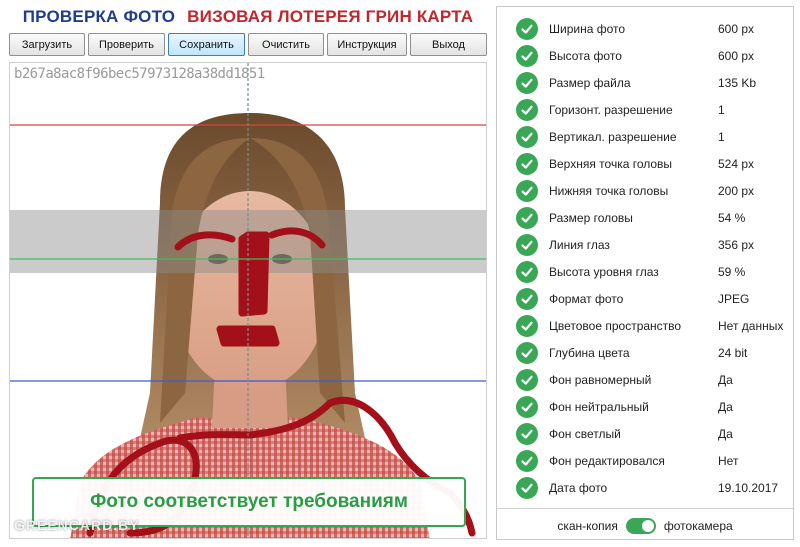 This screenshot has width=800, height=547. I want to click on result-row: Линия глаз 356 px, so click(645, 244).